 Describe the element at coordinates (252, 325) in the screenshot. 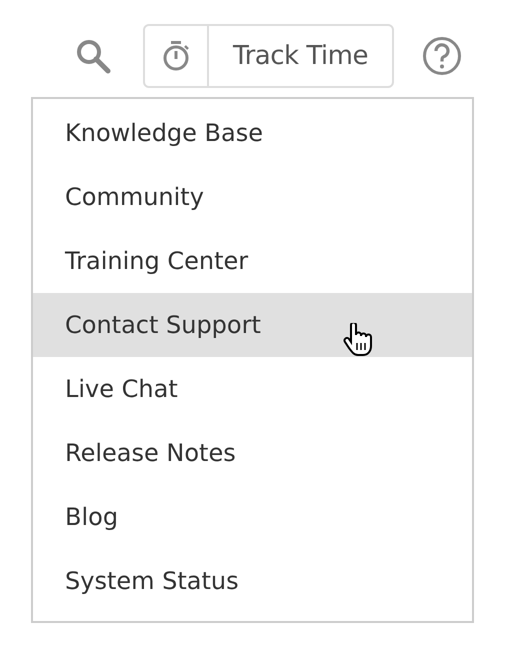

I see `menu-item: Contact Support` at that location.